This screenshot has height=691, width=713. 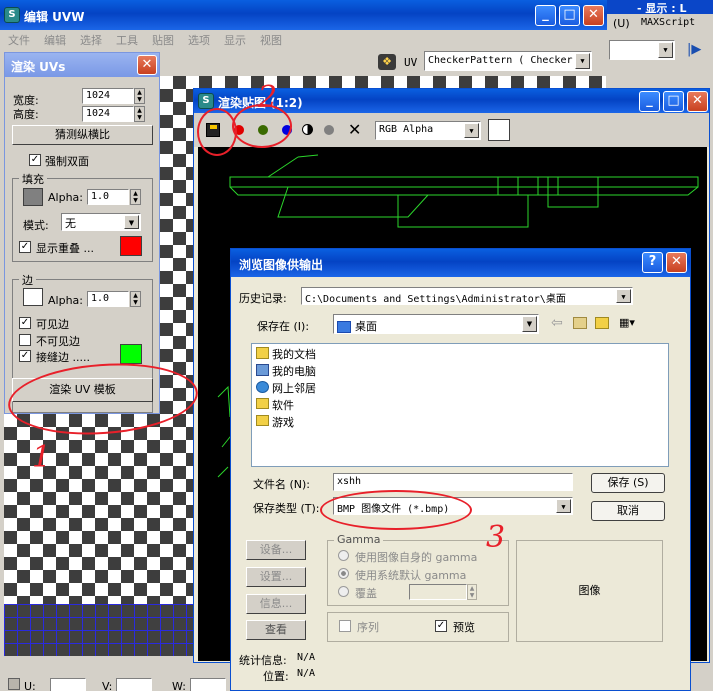 I want to click on back-icon: ⇦, so click(x=557, y=323).